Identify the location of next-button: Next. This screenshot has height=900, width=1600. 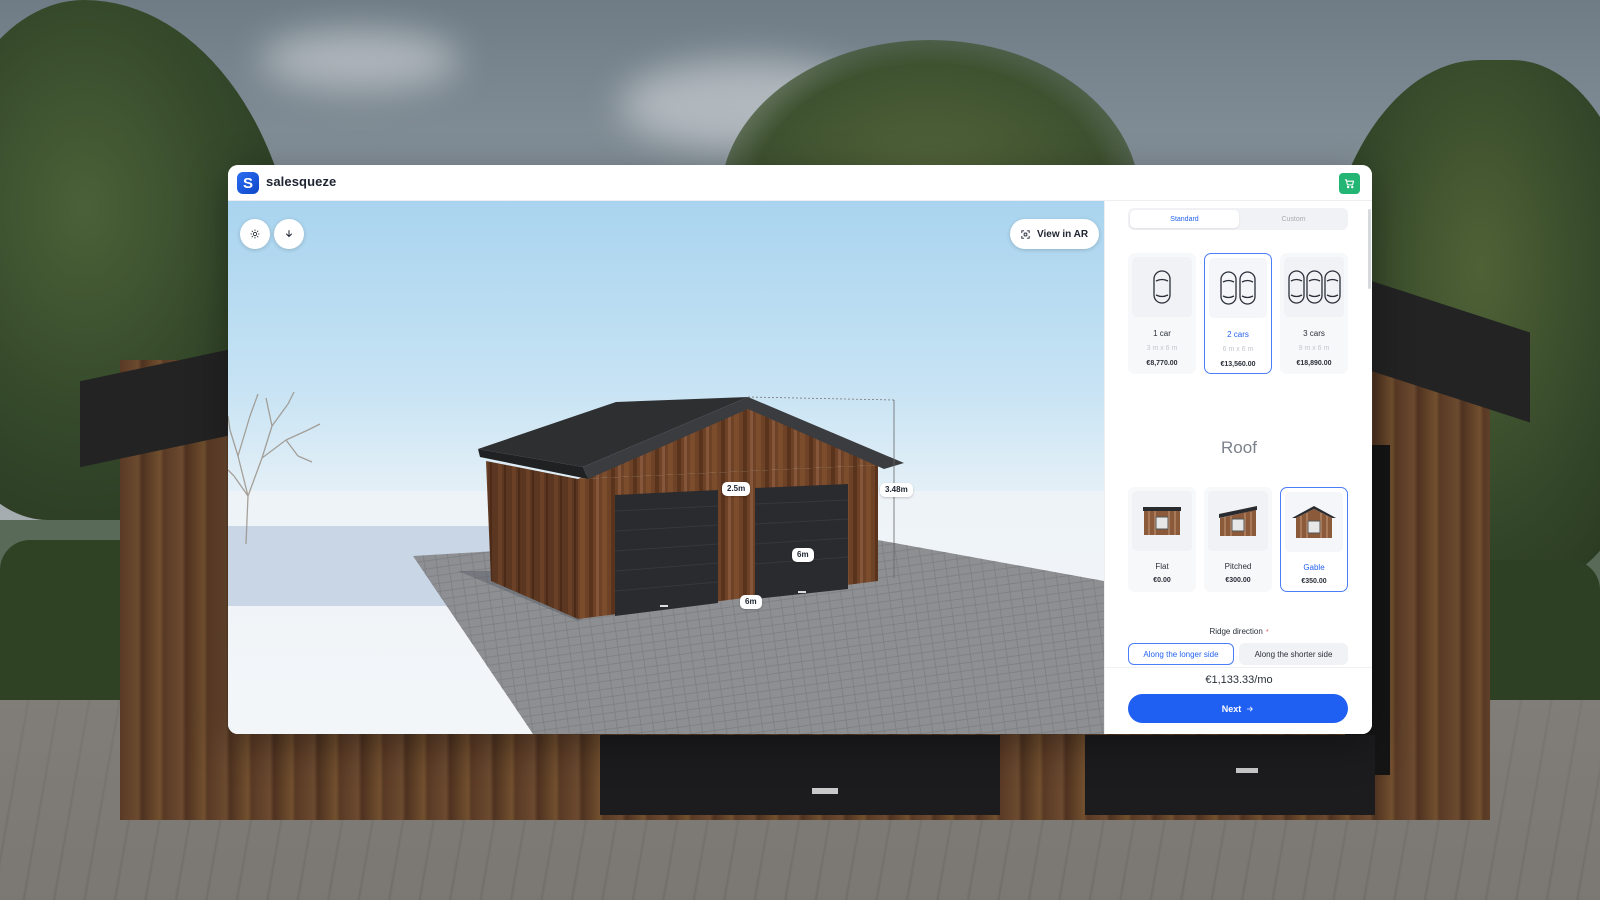
(1238, 708).